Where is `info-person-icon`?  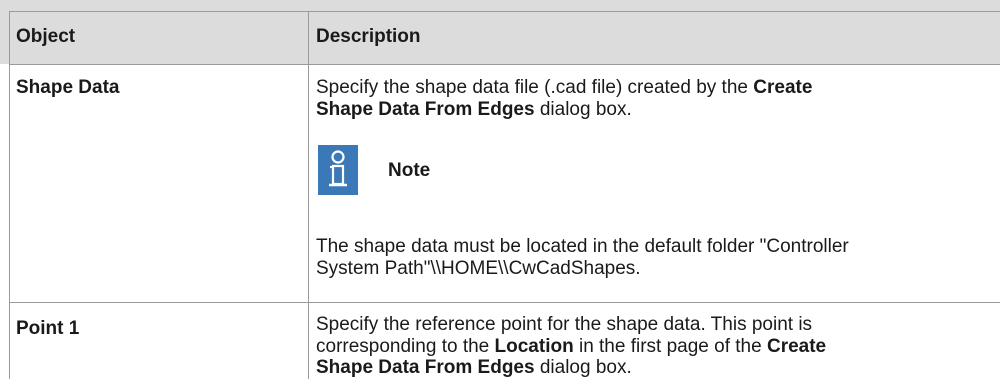
info-person-icon is located at coordinates (338, 170).